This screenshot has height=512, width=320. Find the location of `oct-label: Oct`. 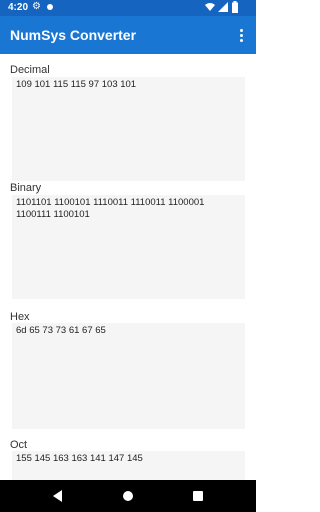

oct-label: Oct is located at coordinates (19, 445).